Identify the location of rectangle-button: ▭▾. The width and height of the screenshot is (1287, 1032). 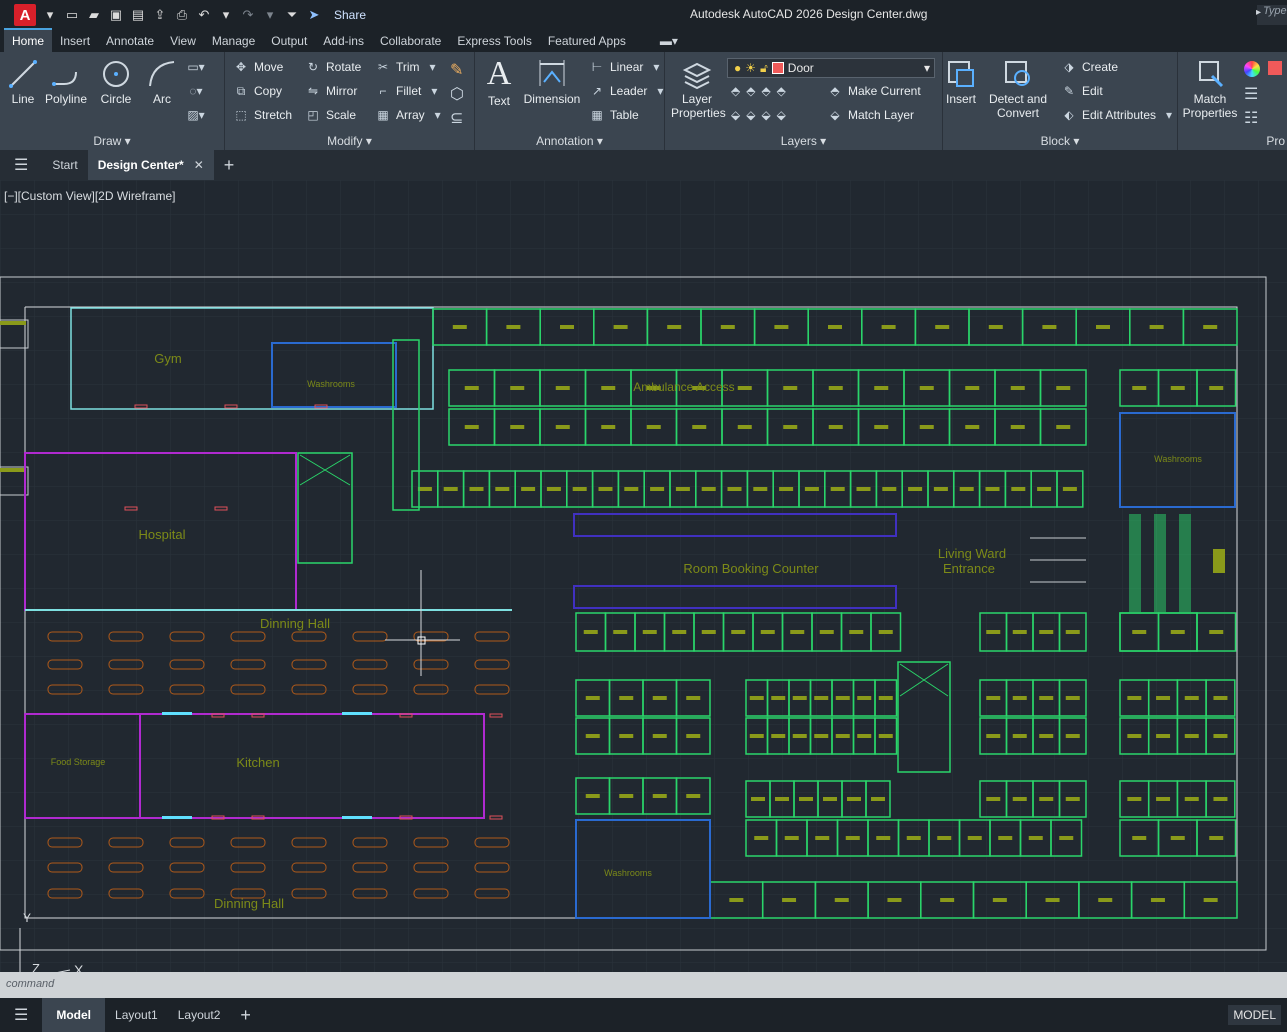
(195, 67).